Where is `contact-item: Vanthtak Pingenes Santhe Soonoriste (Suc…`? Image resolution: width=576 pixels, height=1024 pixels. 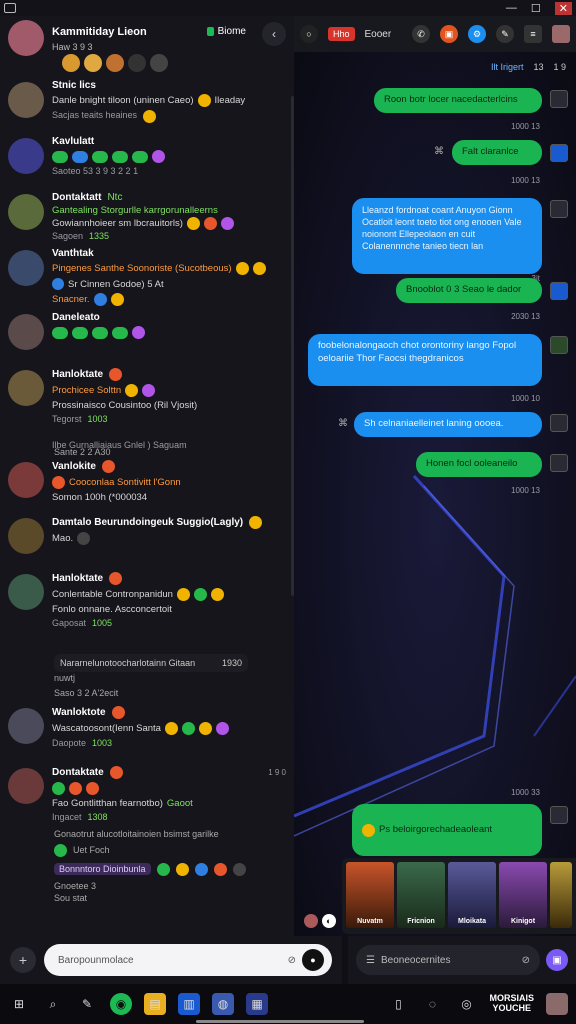
contact-item: Vanthtak Pingenes Santhe Soonoriste (Suc… is located at coordinates (147, 280).